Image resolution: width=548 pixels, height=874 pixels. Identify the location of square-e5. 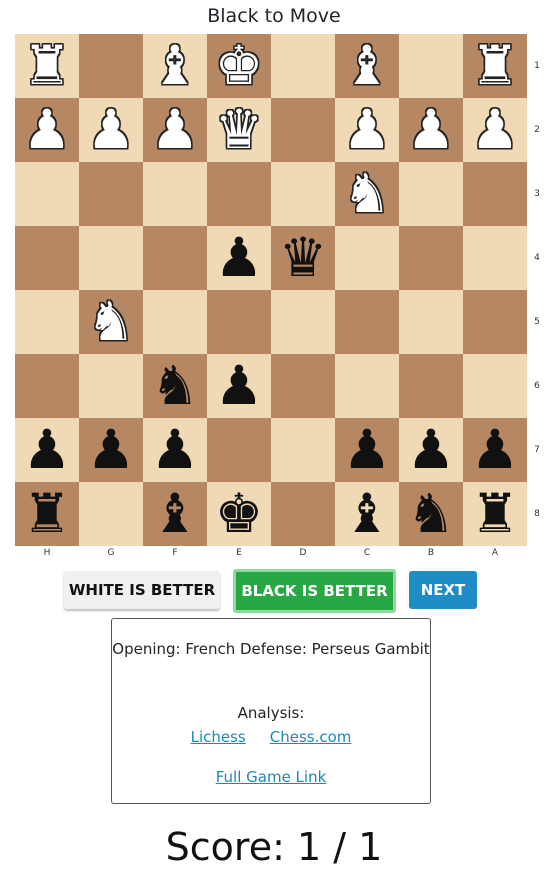
(239, 322).